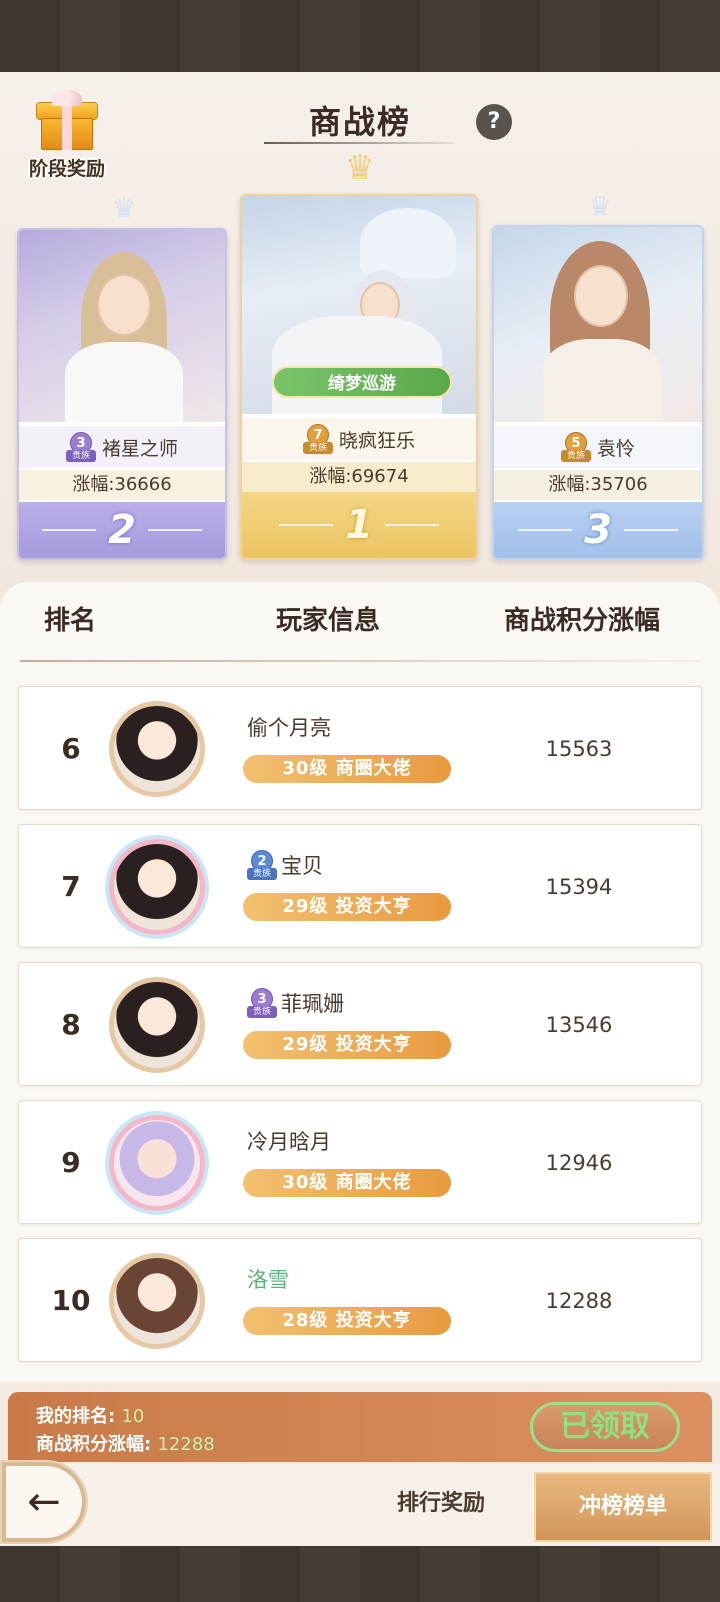 This screenshot has height=1602, width=720. Describe the element at coordinates (359, 143) in the screenshot. I see `title-underline` at that location.